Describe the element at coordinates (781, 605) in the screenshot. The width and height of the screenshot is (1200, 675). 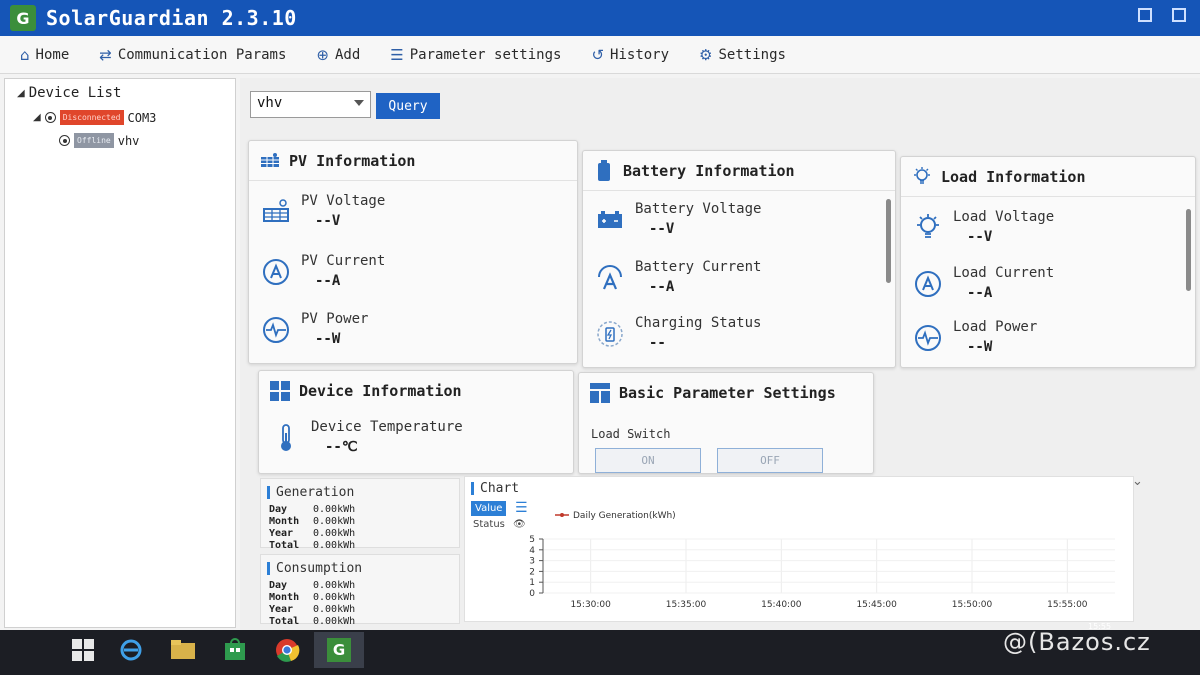
I see `x-tick-label: 15:40:00` at that location.